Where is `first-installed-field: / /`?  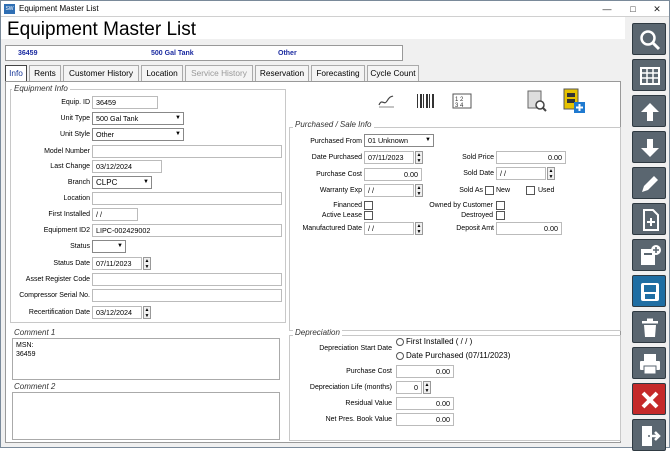 first-installed-field: / / is located at coordinates (115, 214).